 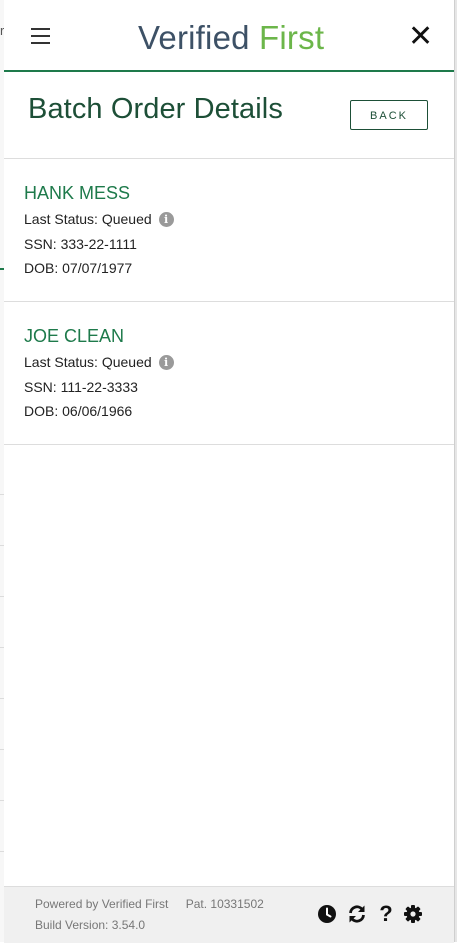 What do you see at coordinates (327, 914) in the screenshot?
I see `clock-icon` at bounding box center [327, 914].